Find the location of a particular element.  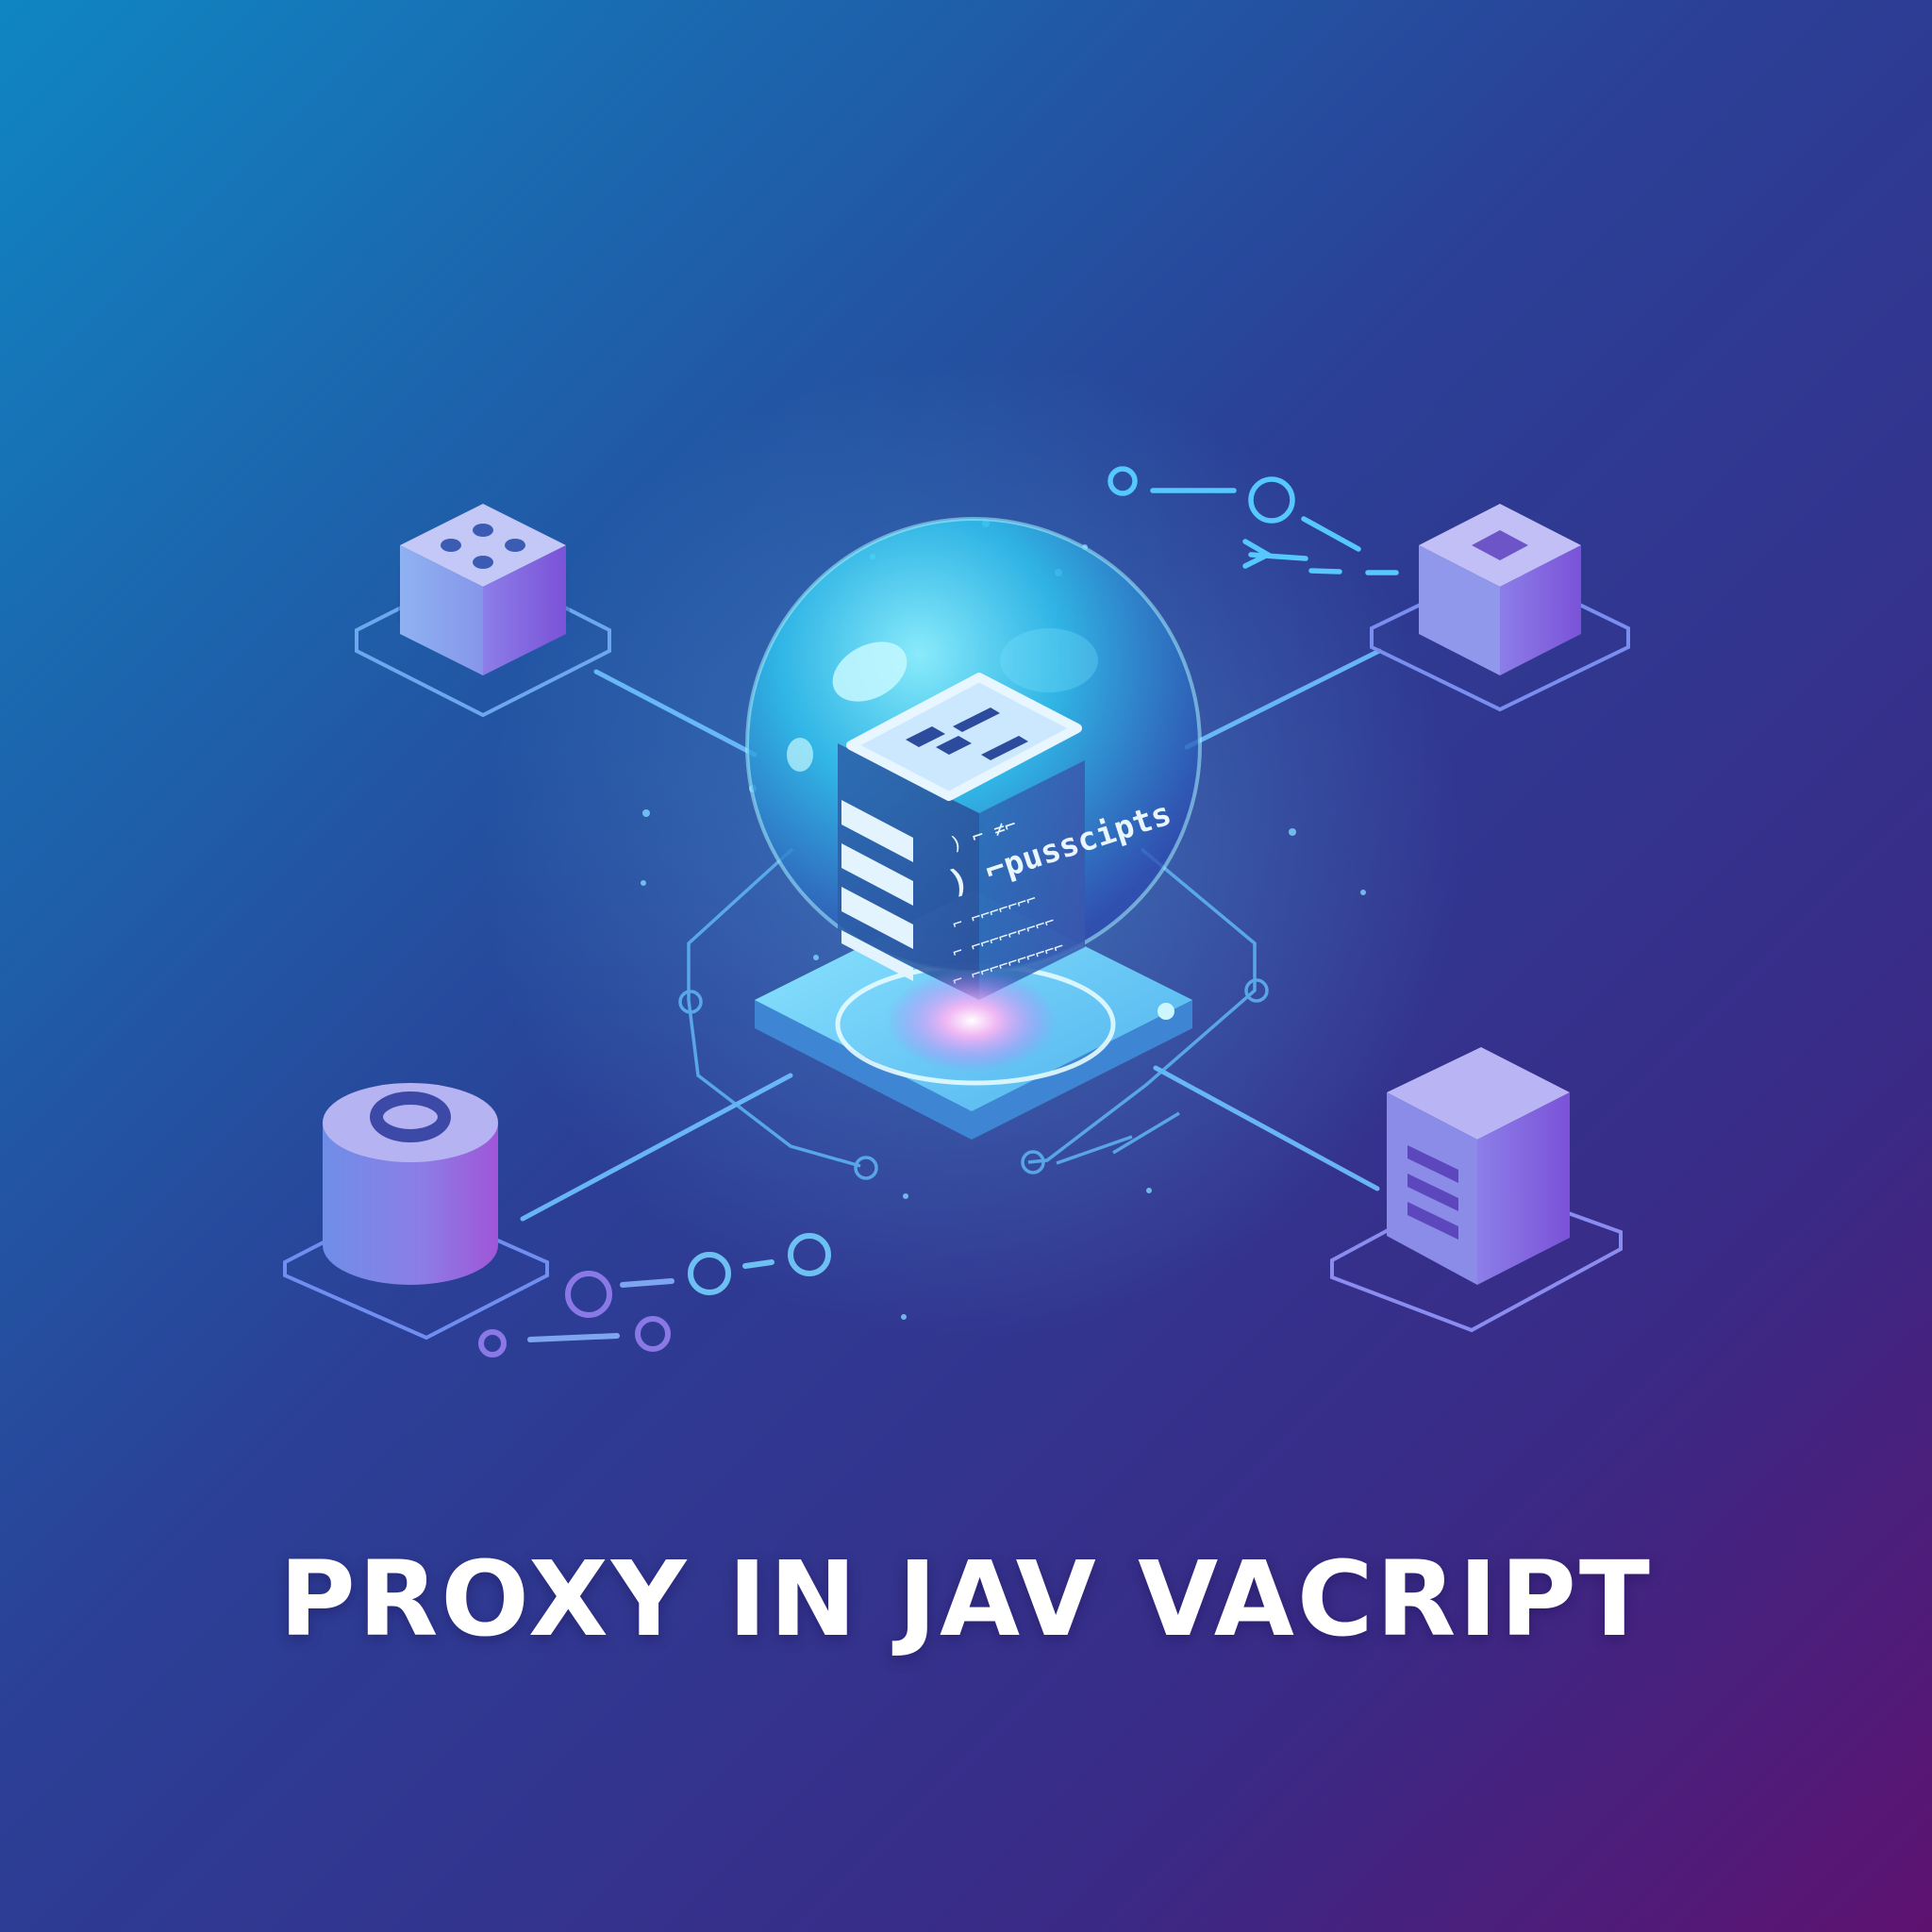

page-title: PROXY IN JAV VACRIPT is located at coordinates (966, 1599).